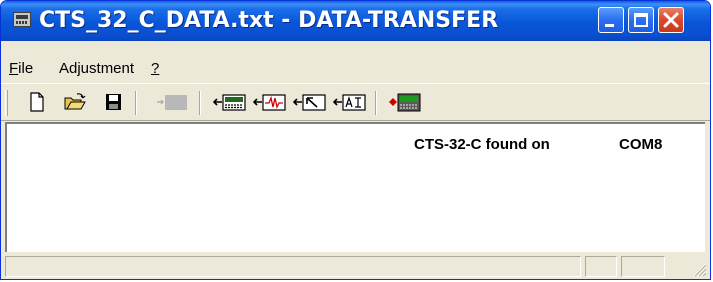 The image size is (713, 282). I want to click on toolbar, so click(355, 102).